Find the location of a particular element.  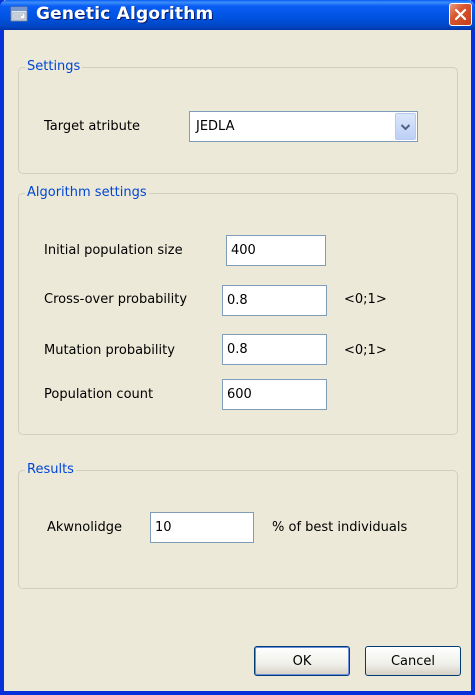

acknowledge-label: Akwnolidge is located at coordinates (84, 527).